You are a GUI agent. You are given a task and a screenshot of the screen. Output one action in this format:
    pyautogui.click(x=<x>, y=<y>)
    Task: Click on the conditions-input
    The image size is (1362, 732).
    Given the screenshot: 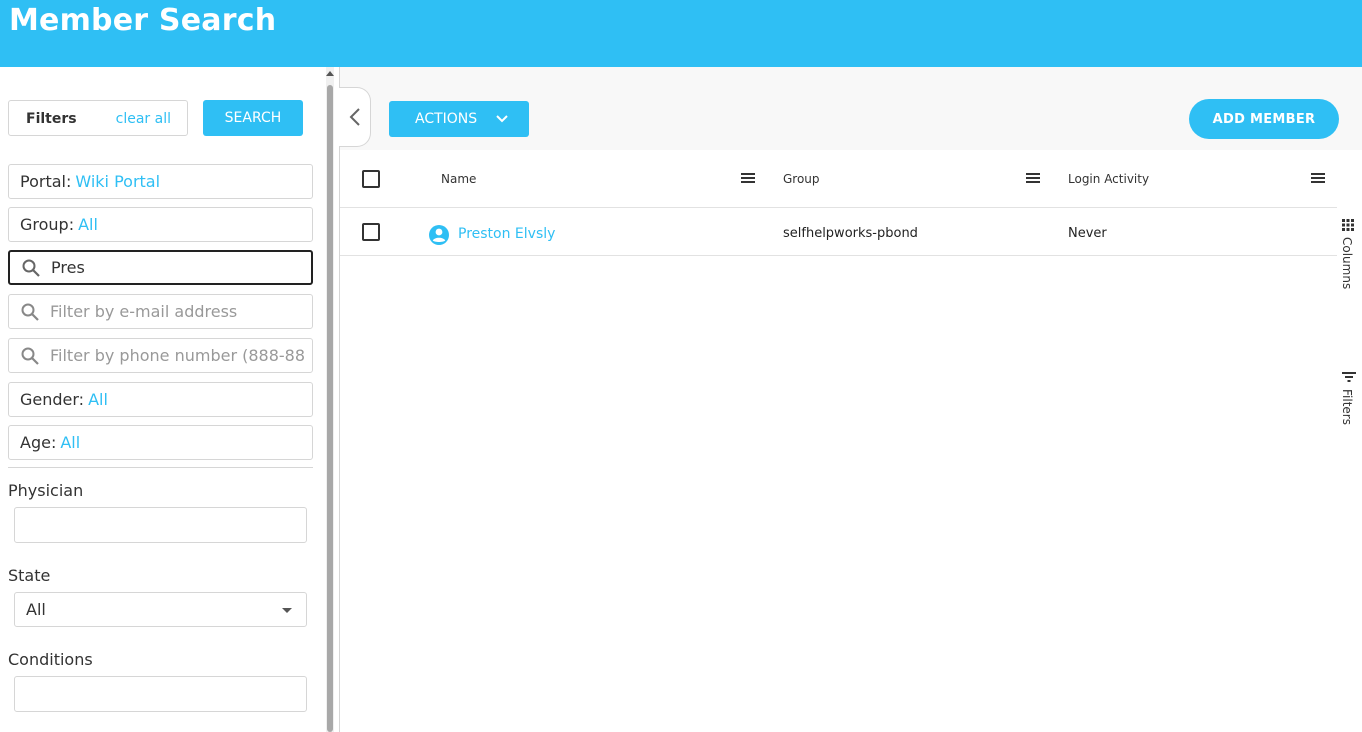 What is the action you would take?
    pyautogui.click(x=160, y=694)
    